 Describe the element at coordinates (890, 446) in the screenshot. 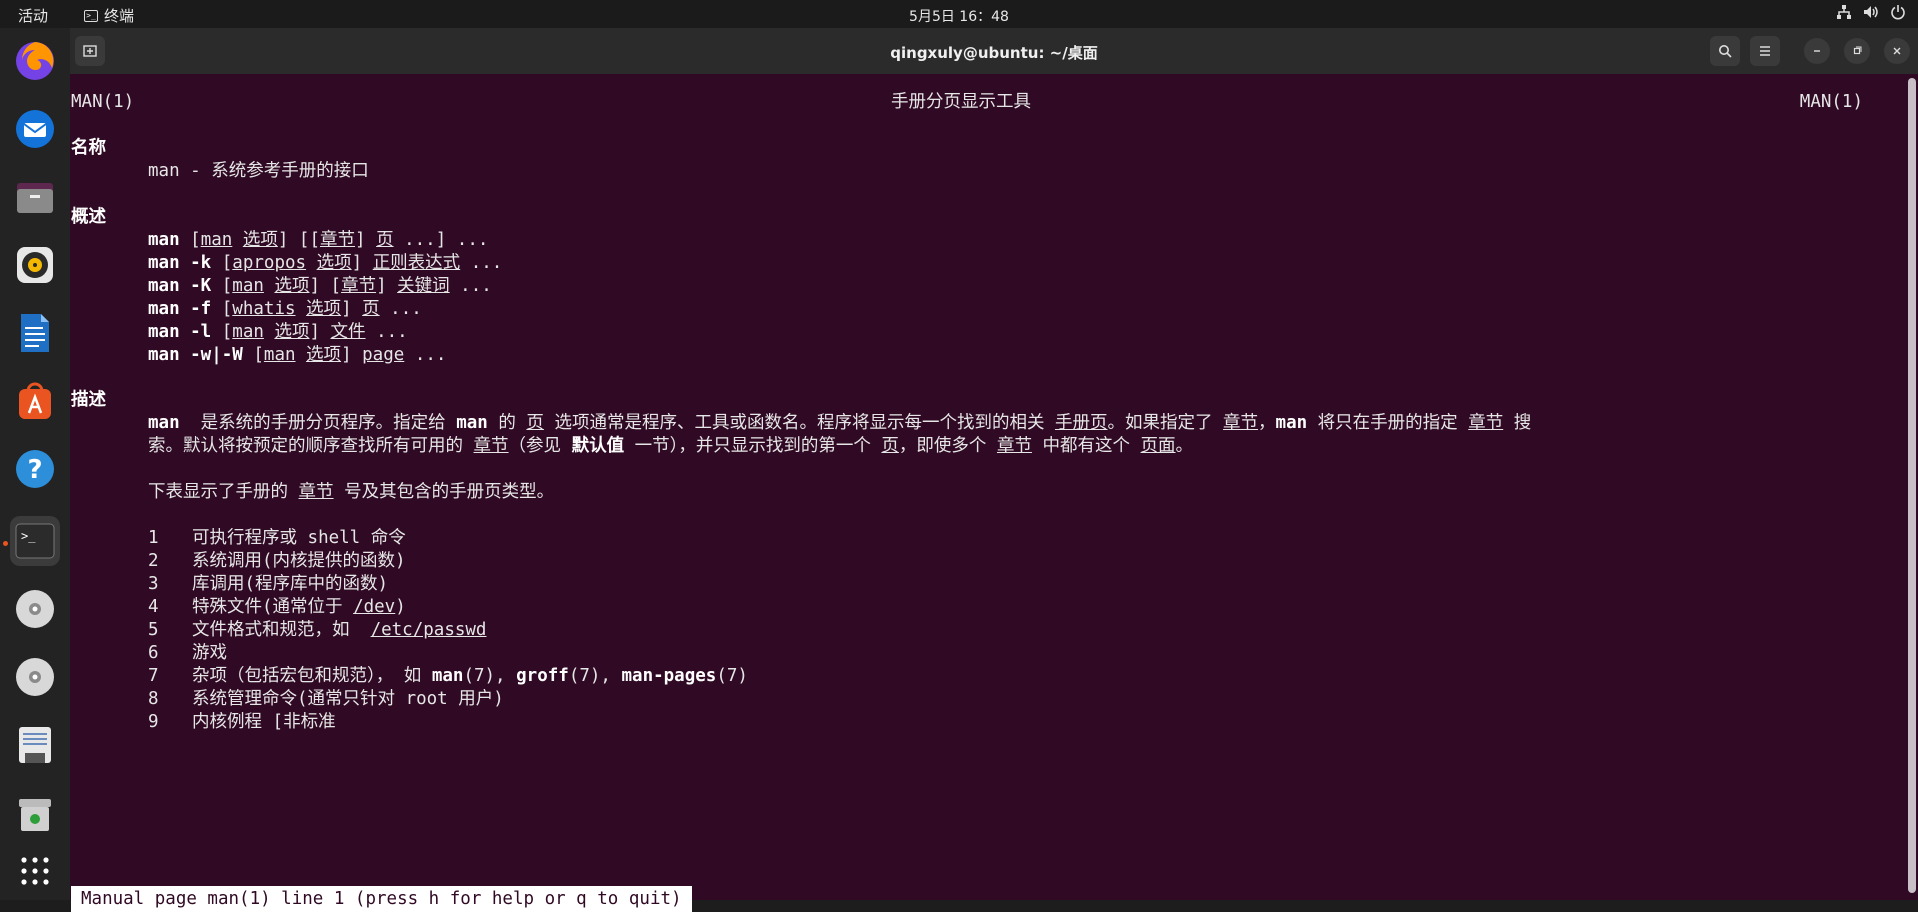

I see `description-text: 页` at that location.